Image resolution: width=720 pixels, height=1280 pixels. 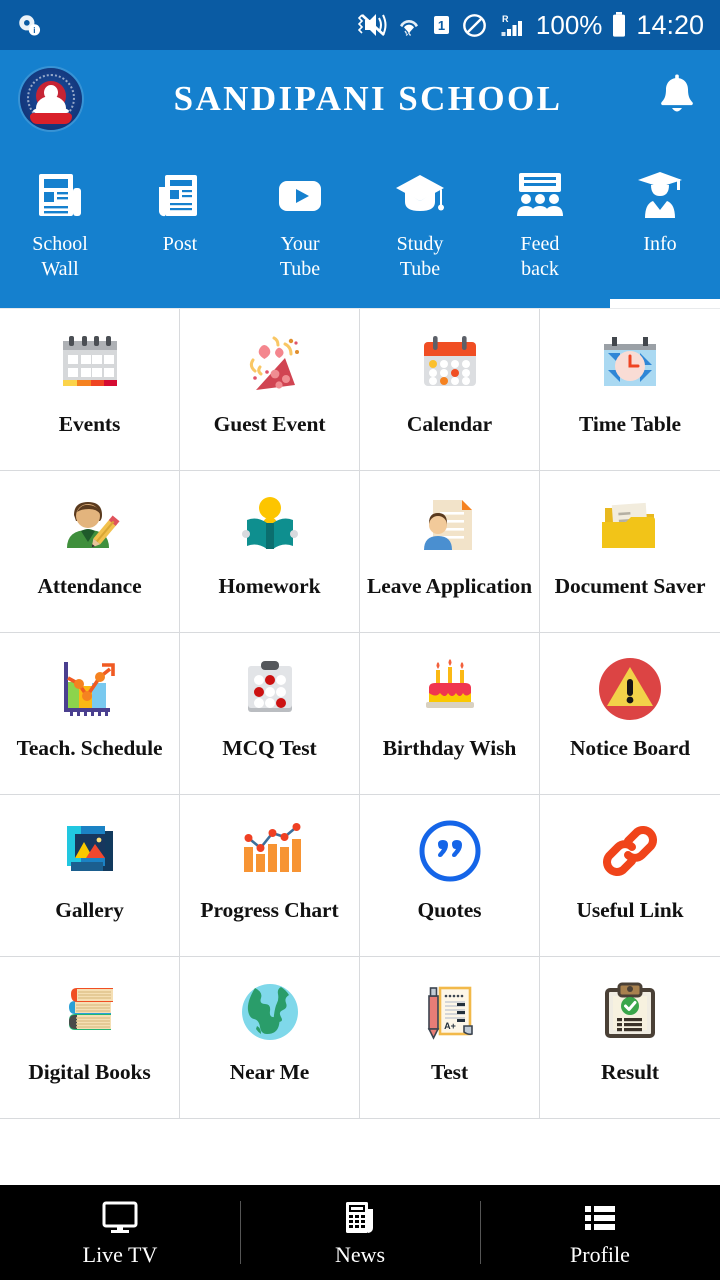 I want to click on bottom-nav-profile: Profile, so click(x=600, y=1232).